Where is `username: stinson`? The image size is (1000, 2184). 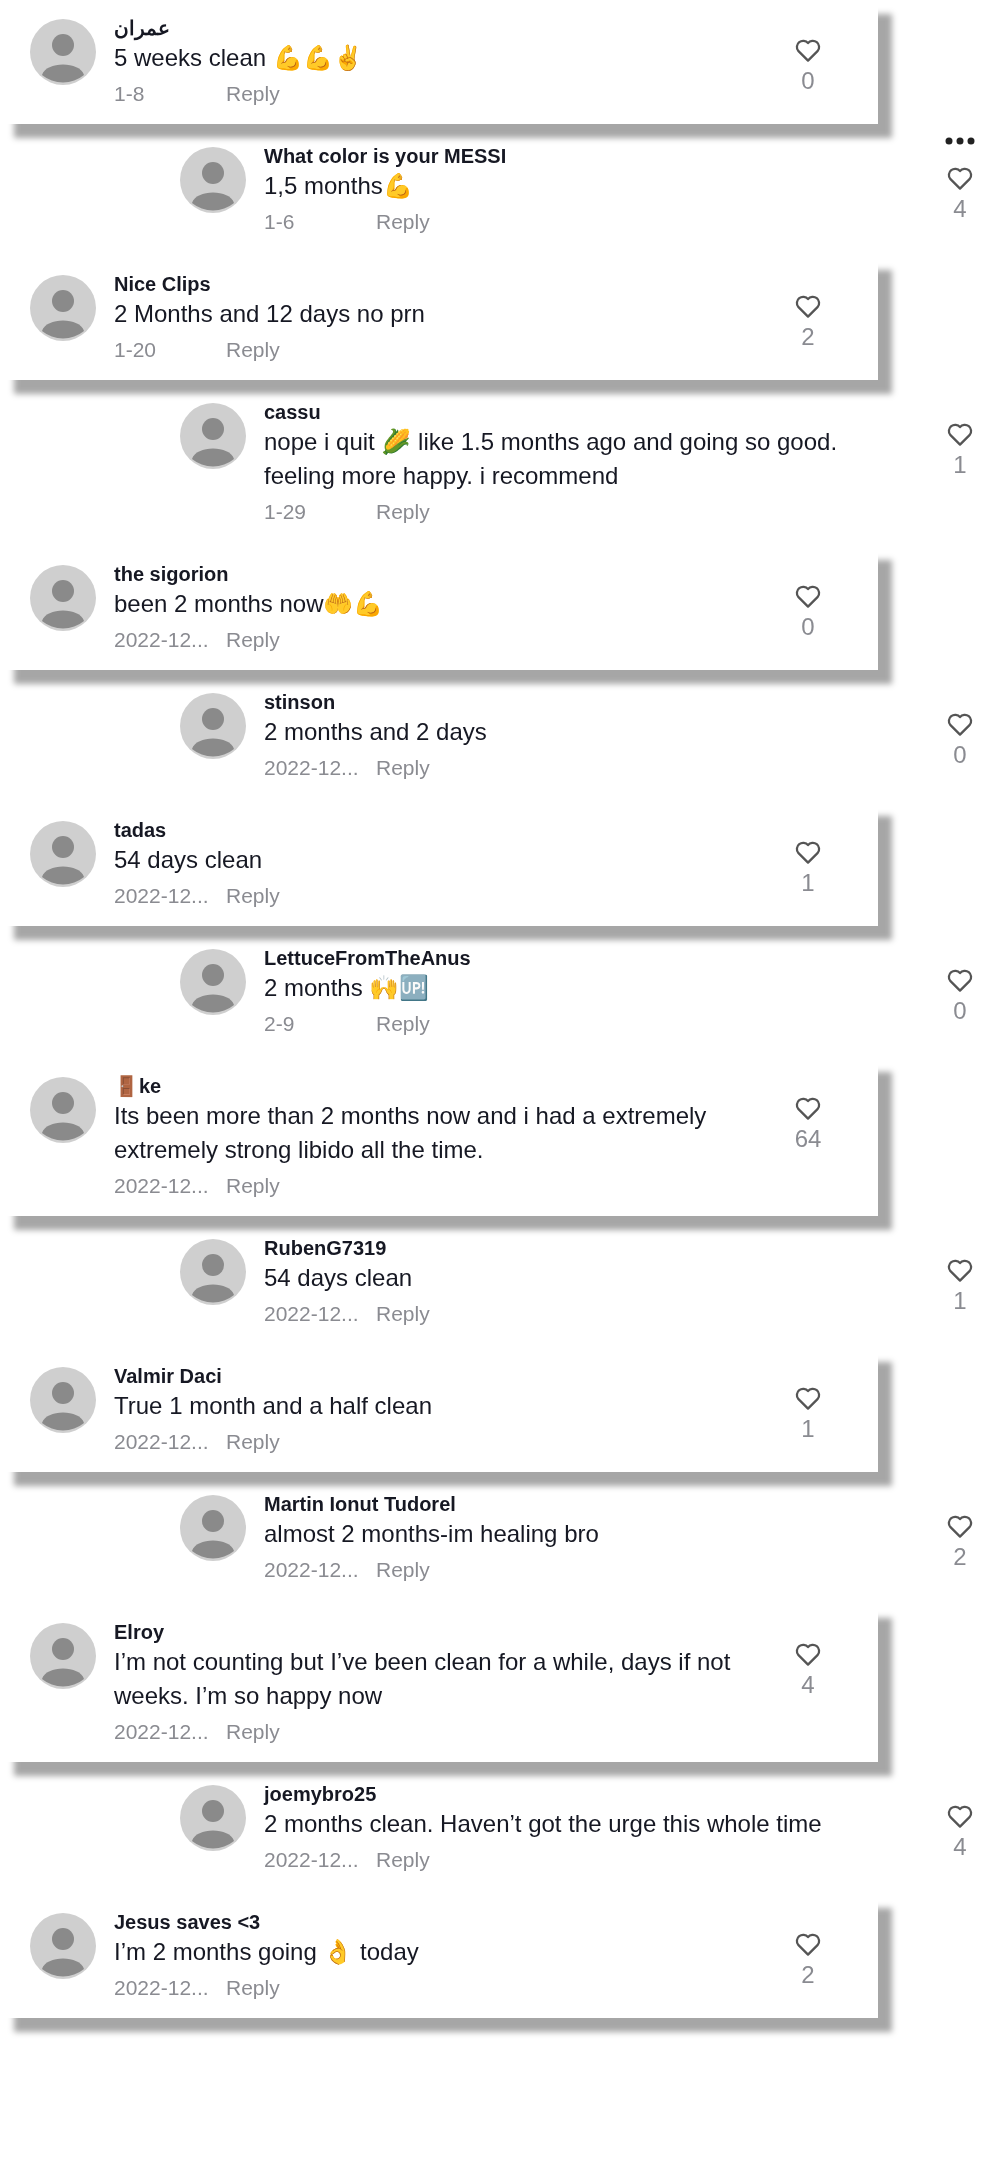
username: stinson is located at coordinates (588, 702).